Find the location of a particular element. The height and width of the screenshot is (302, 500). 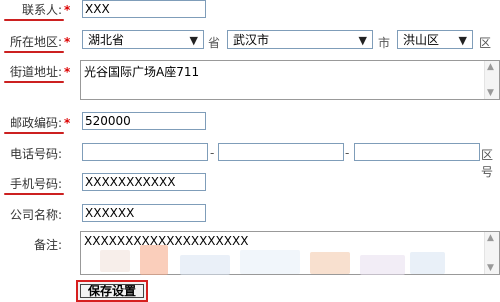

city-unit: 市 is located at coordinates (384, 43).